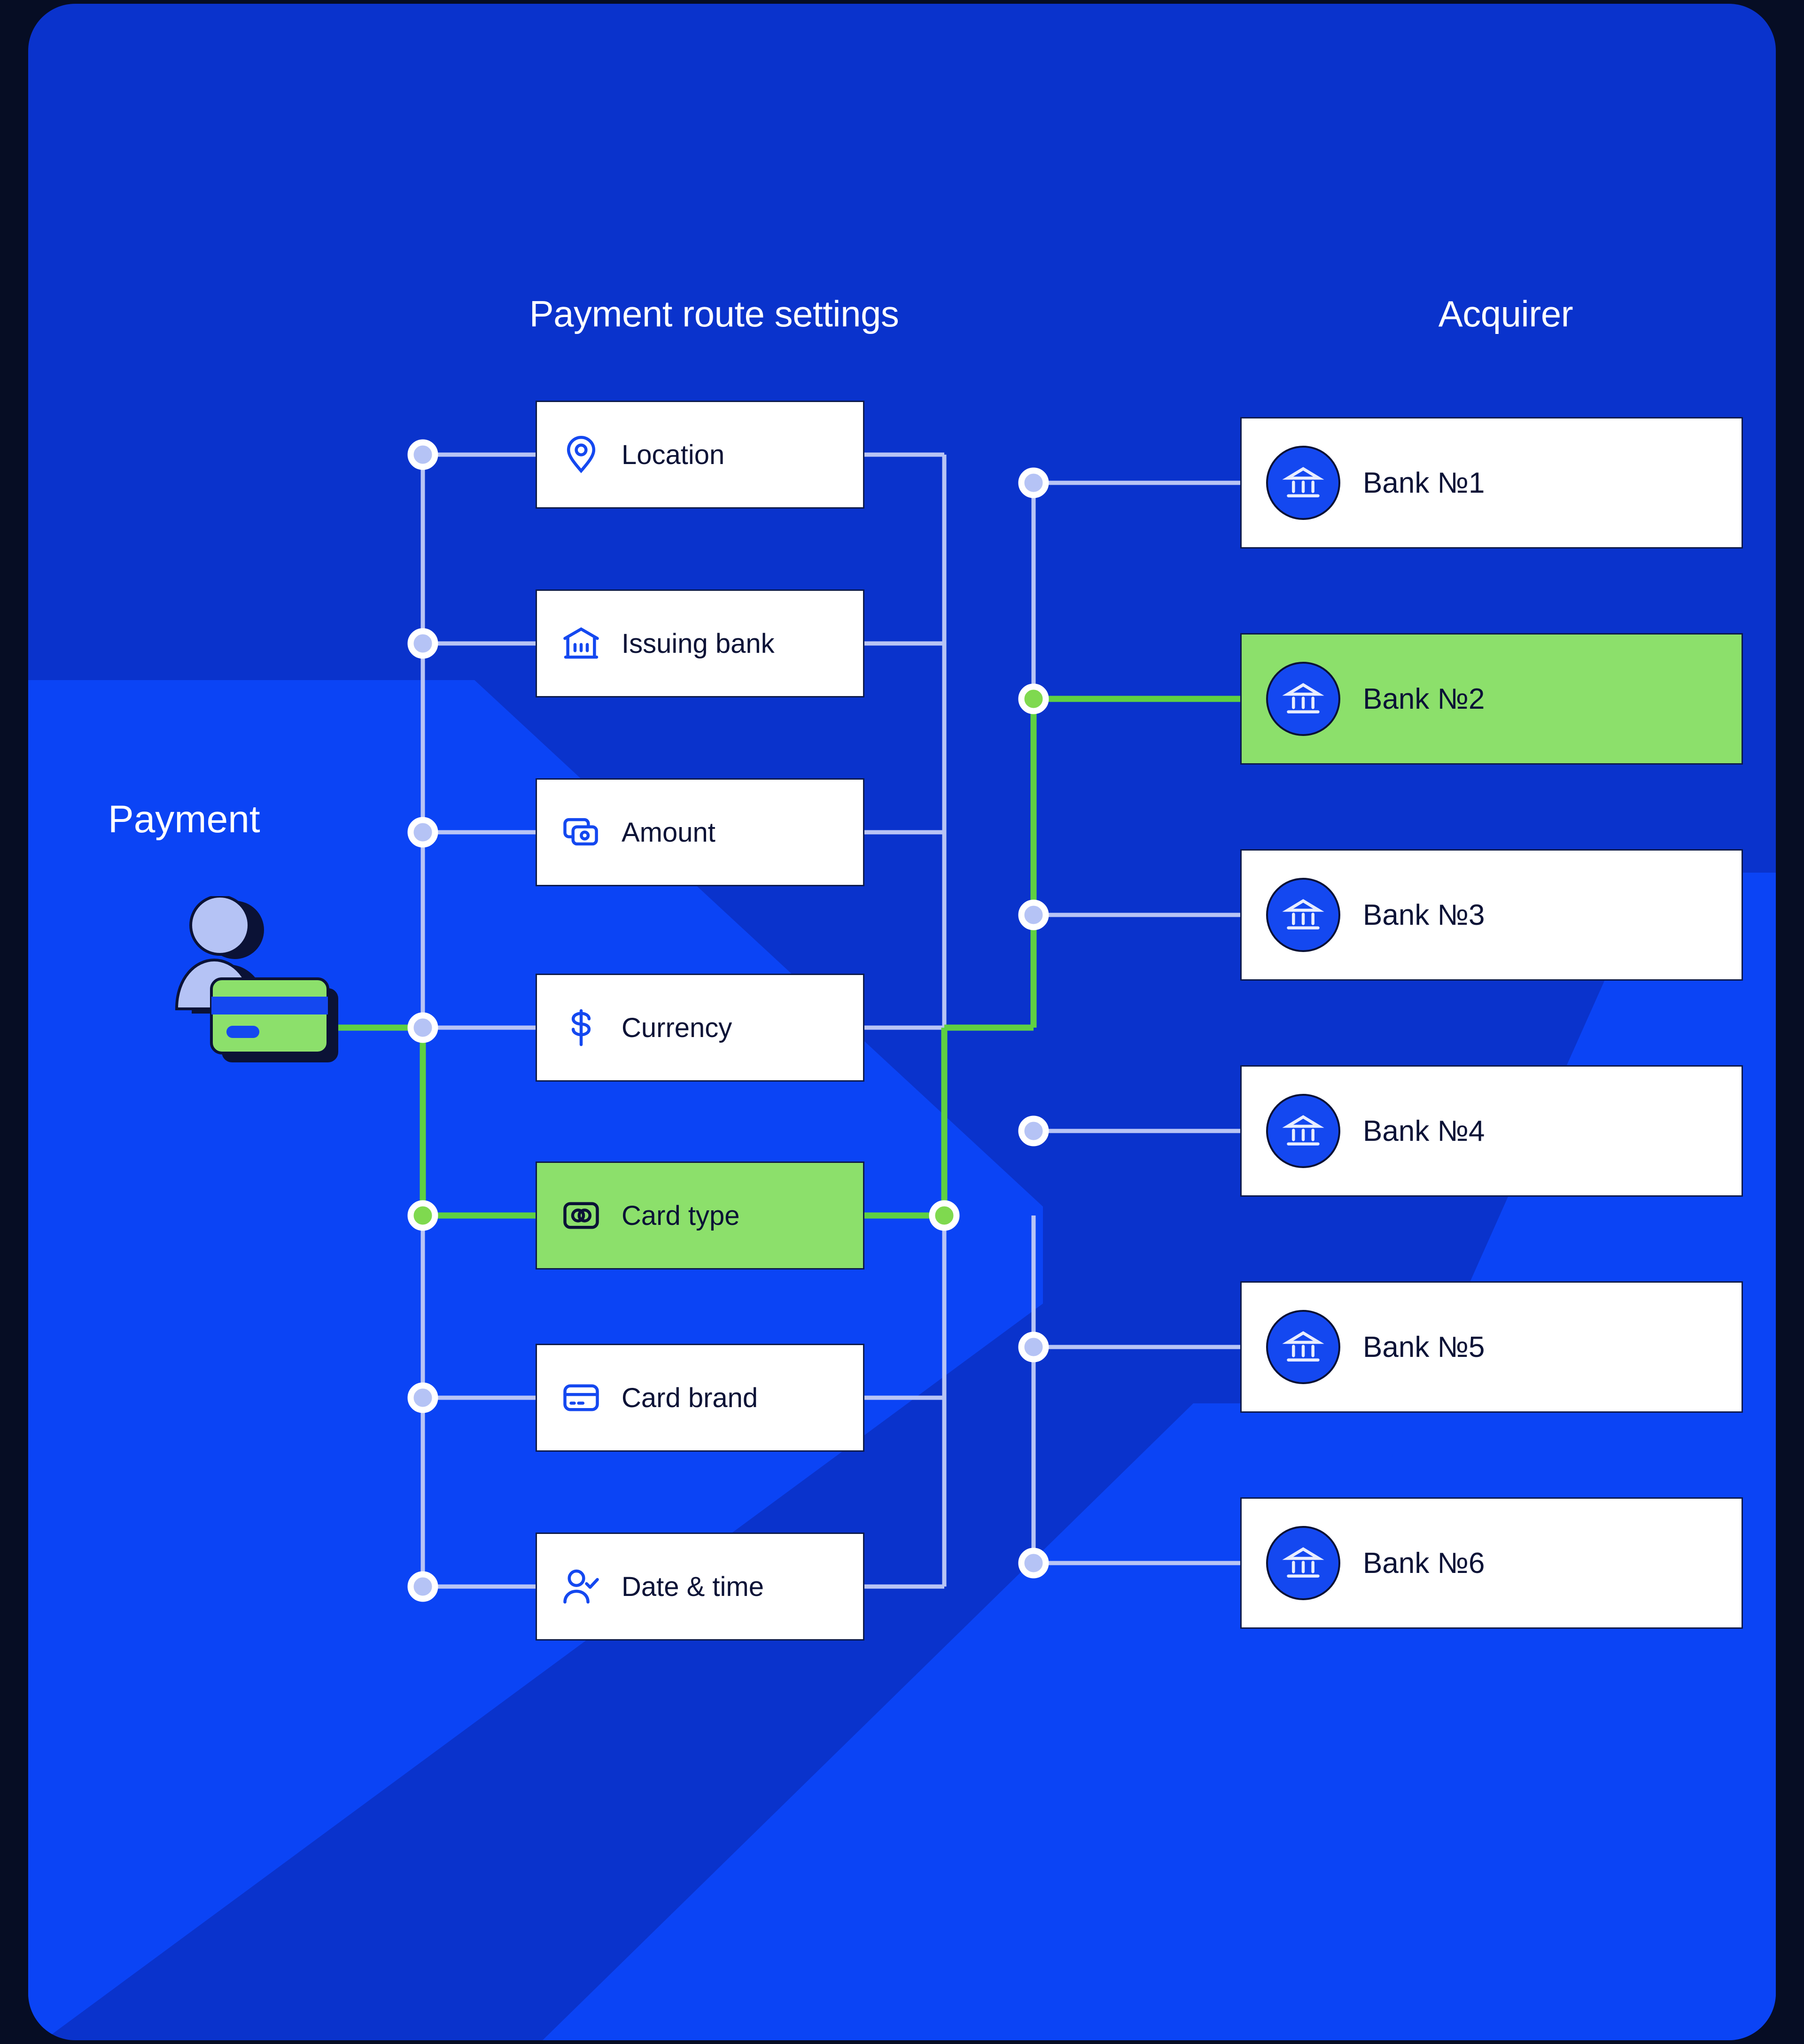  I want to click on map-pin-icon, so click(581, 454).